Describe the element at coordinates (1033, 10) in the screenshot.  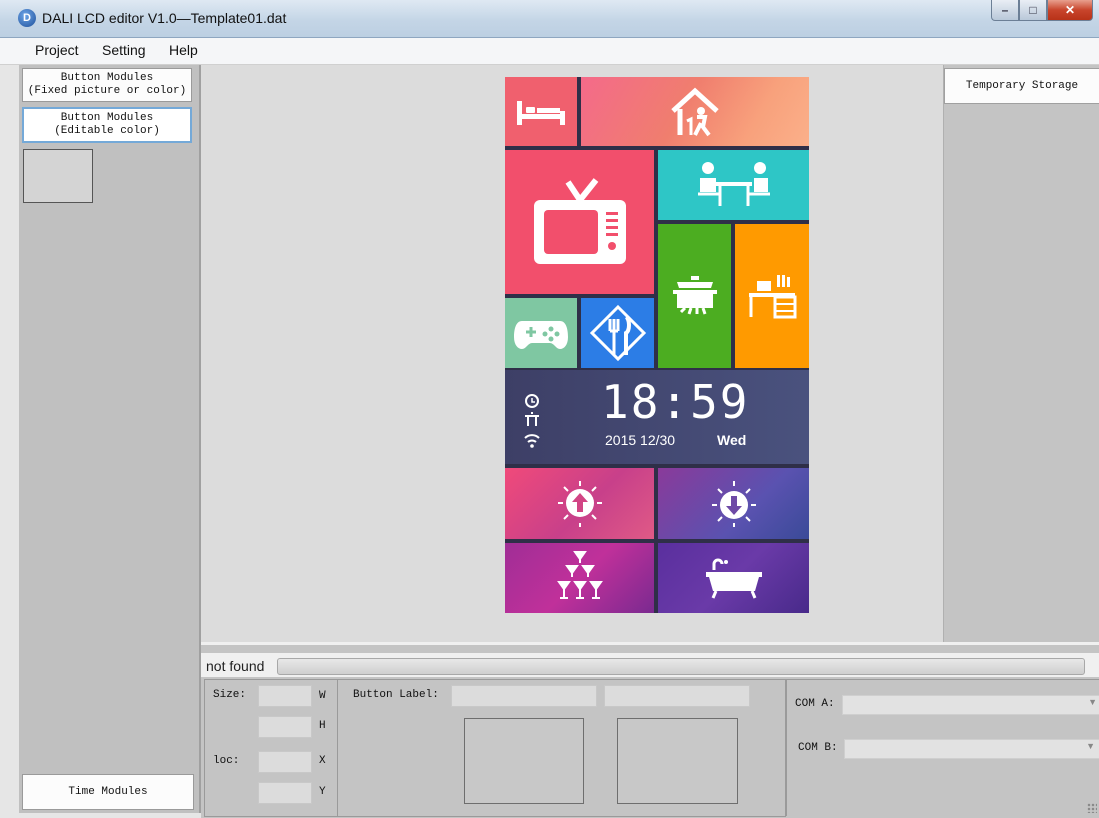
I see `maximize-button: □` at that location.